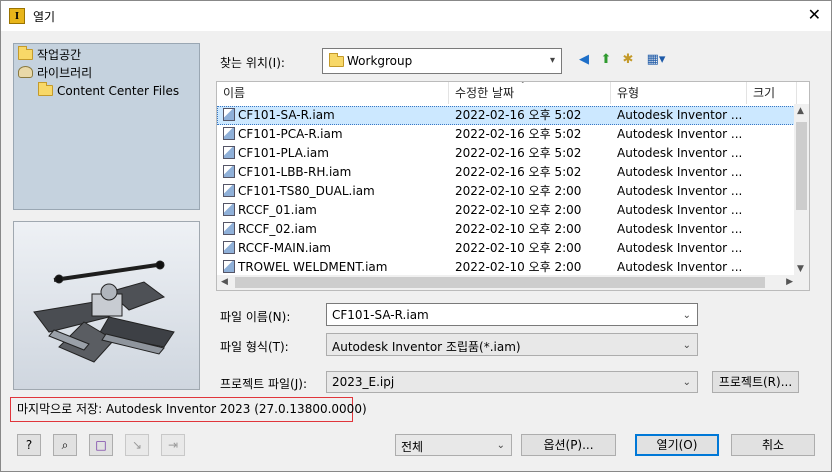  I want to click on file-name-cell: CF101-SA-R.iam, so click(335, 115).